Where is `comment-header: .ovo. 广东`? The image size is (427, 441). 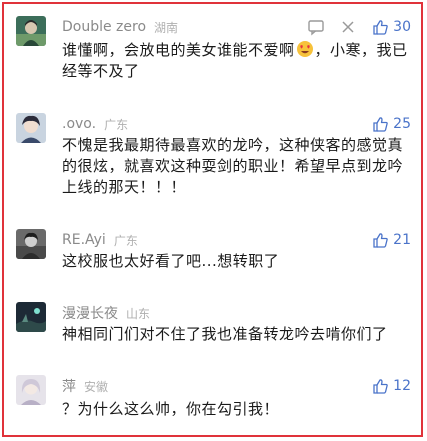
comment-header: .ovo. 广东 is located at coordinates (95, 124).